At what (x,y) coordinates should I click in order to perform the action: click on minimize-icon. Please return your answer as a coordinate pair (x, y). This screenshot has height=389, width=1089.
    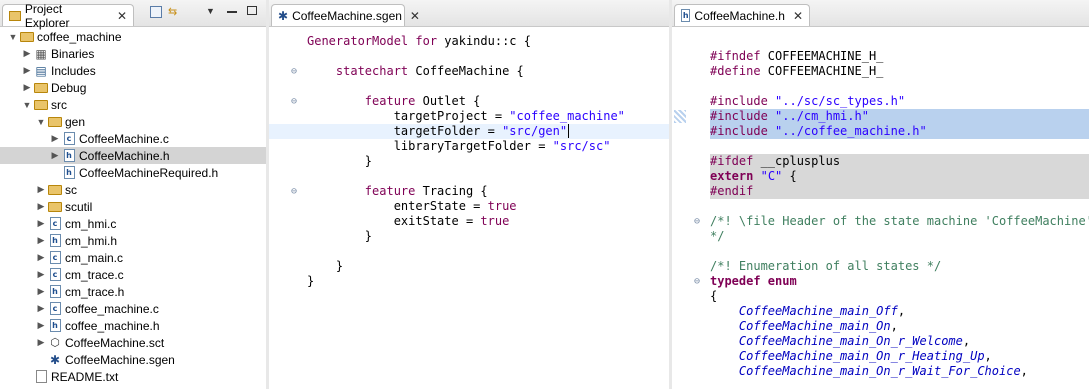
    Looking at the image, I should click on (231, 12).